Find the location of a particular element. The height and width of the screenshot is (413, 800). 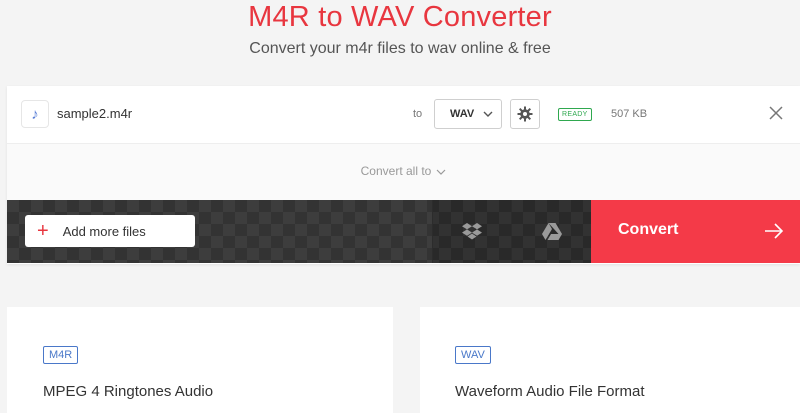

convert-all-label: Convert all to is located at coordinates (396, 171).